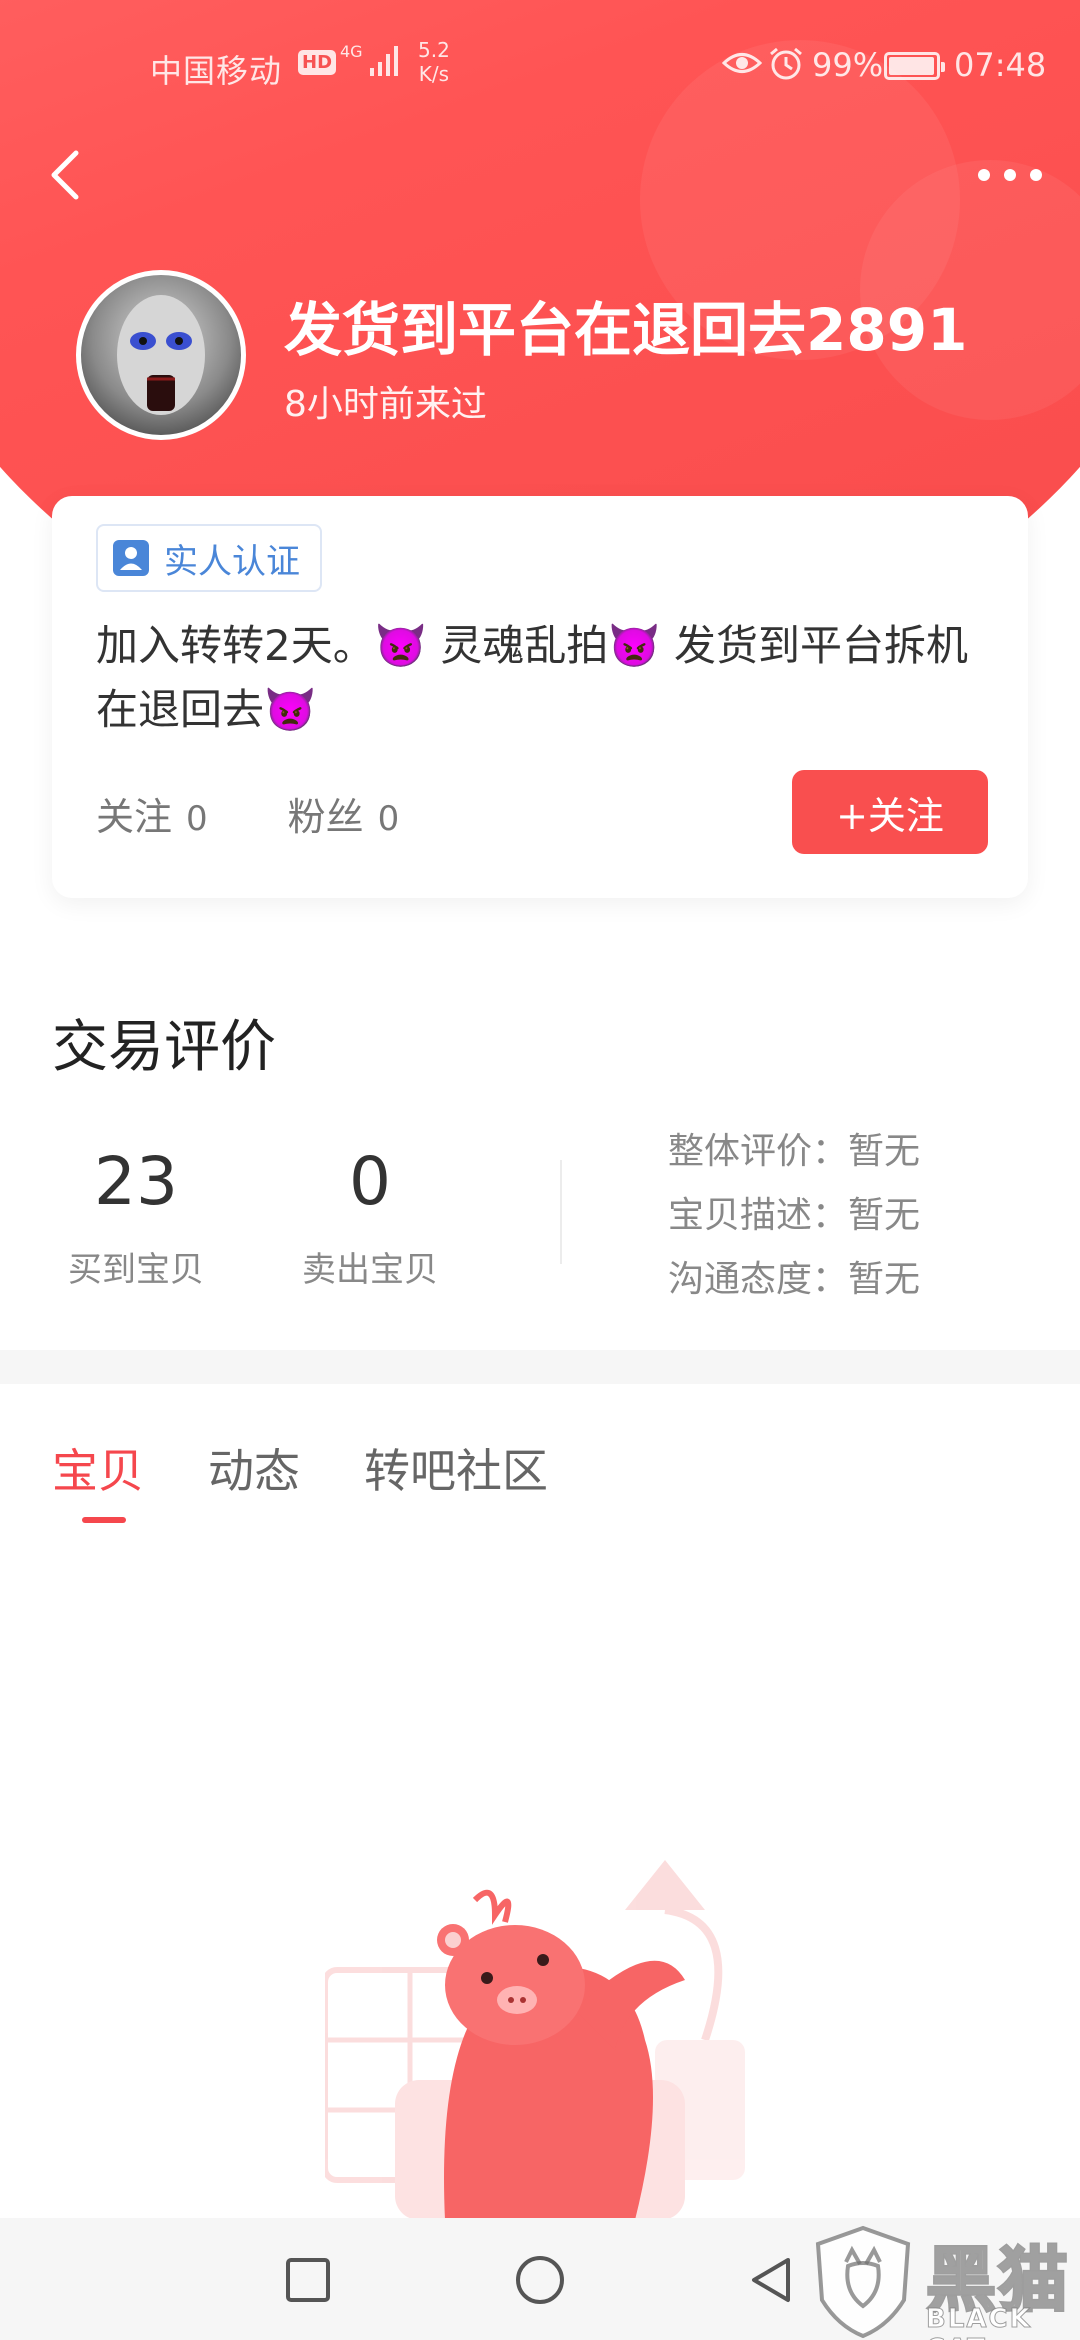 The height and width of the screenshot is (2340, 1080). I want to click on watermark-en: BLACK CAT, so click(979, 2322).